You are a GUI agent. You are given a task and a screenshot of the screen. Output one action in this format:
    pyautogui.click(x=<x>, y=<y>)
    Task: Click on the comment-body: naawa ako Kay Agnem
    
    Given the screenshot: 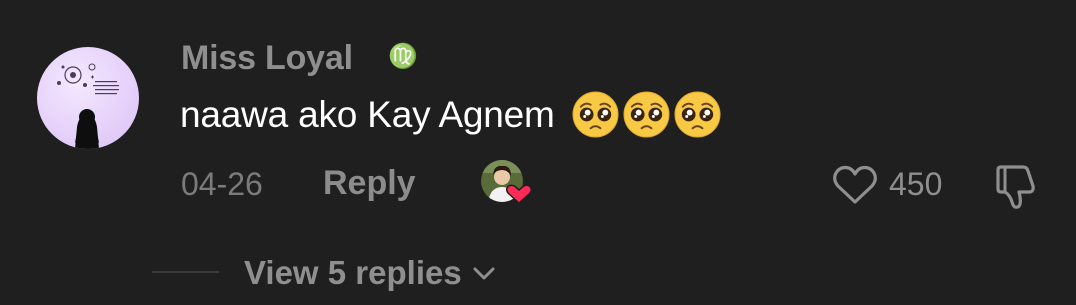 What is the action you would take?
    pyautogui.click(x=451, y=114)
    